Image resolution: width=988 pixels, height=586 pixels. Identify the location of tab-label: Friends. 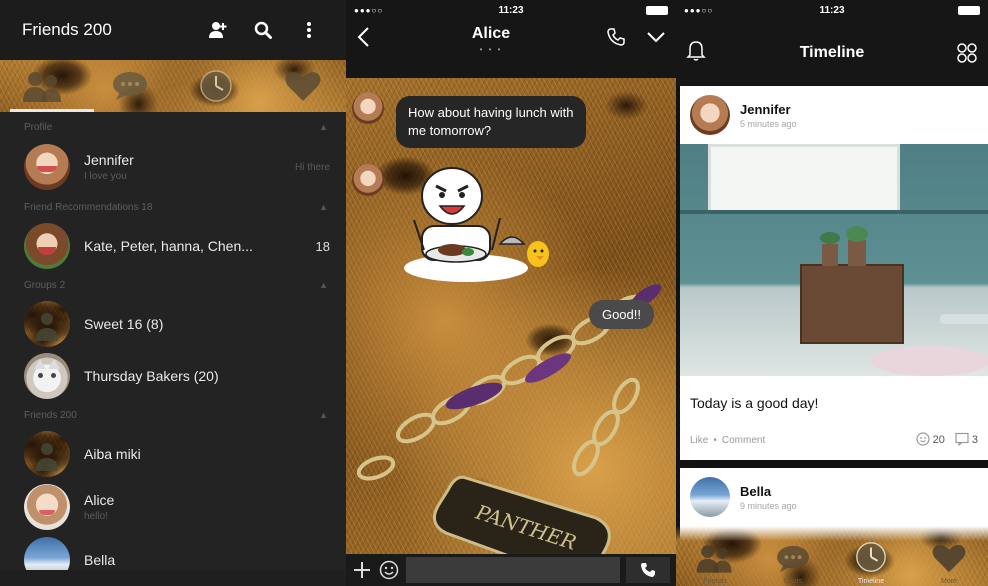
(715, 581).